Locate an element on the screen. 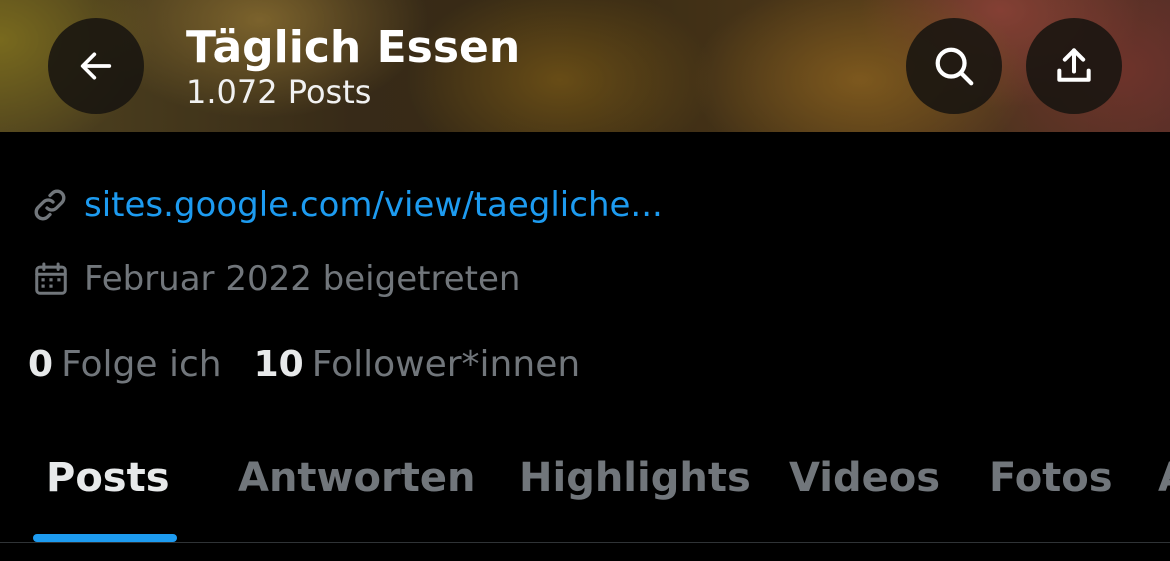 The width and height of the screenshot is (1170, 561). search-button is located at coordinates (954, 66).